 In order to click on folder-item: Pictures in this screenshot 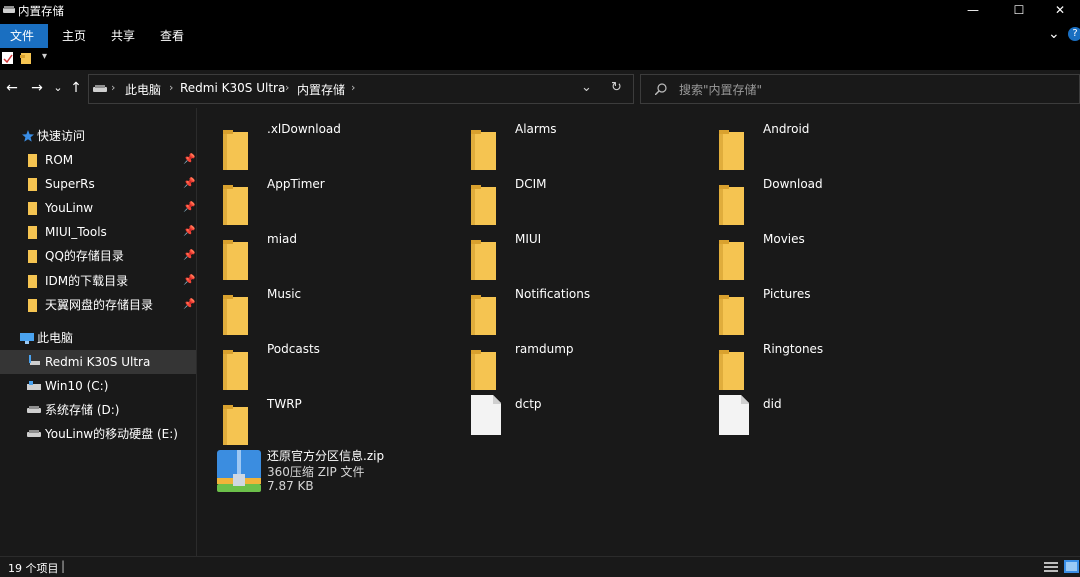, I will do `click(831, 310)`.